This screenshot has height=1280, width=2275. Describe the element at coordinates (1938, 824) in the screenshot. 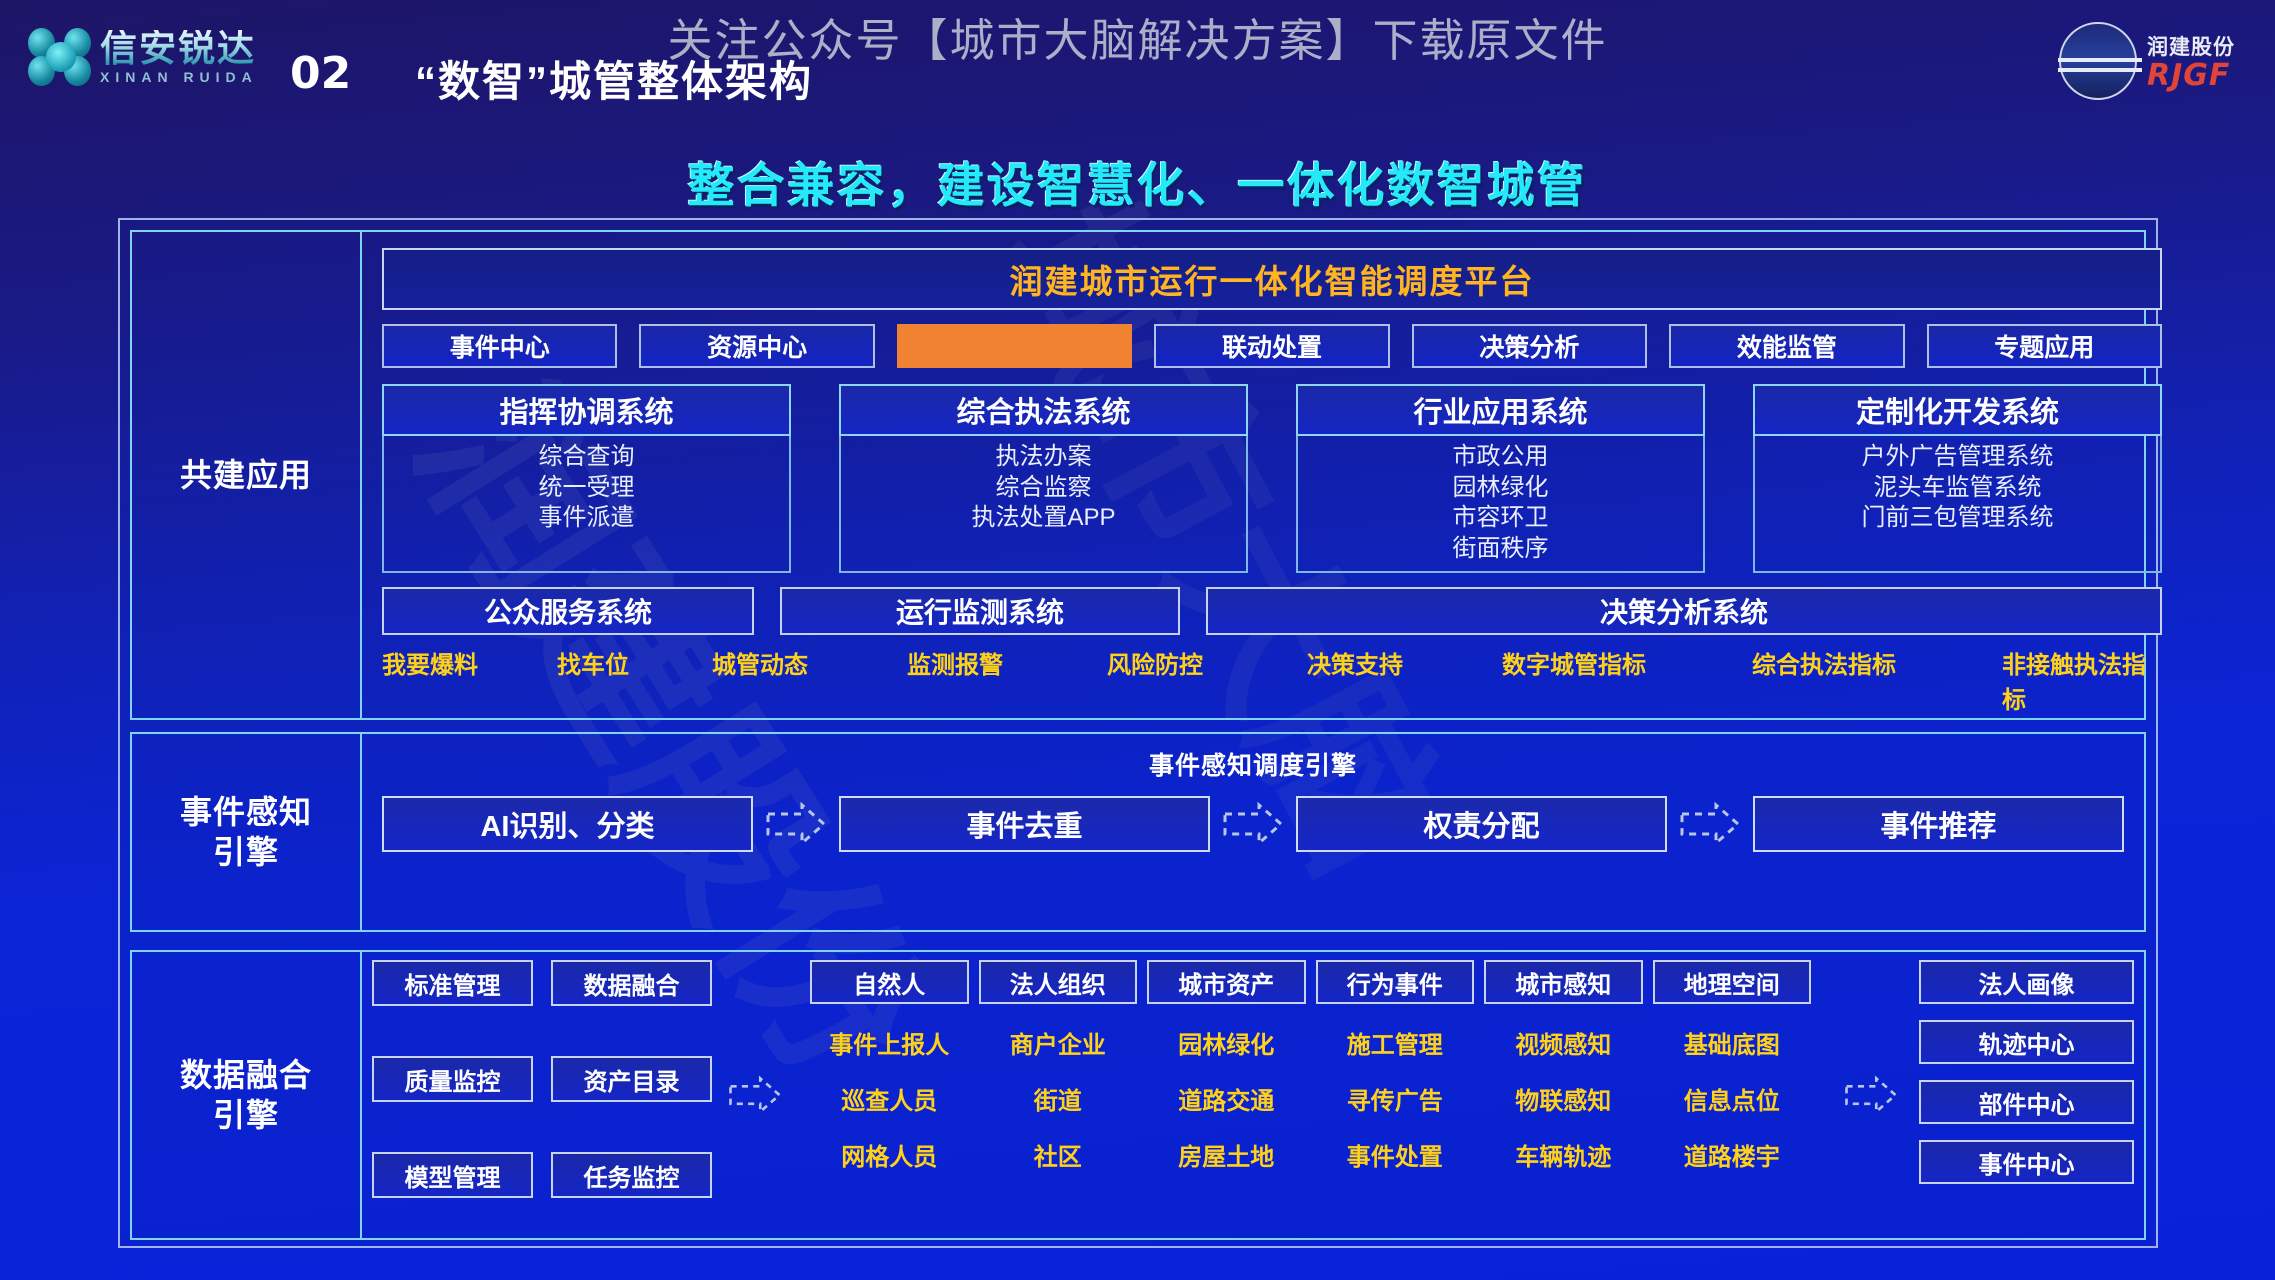

I see `flow-step-event-recommendation: 事件推荐` at that location.